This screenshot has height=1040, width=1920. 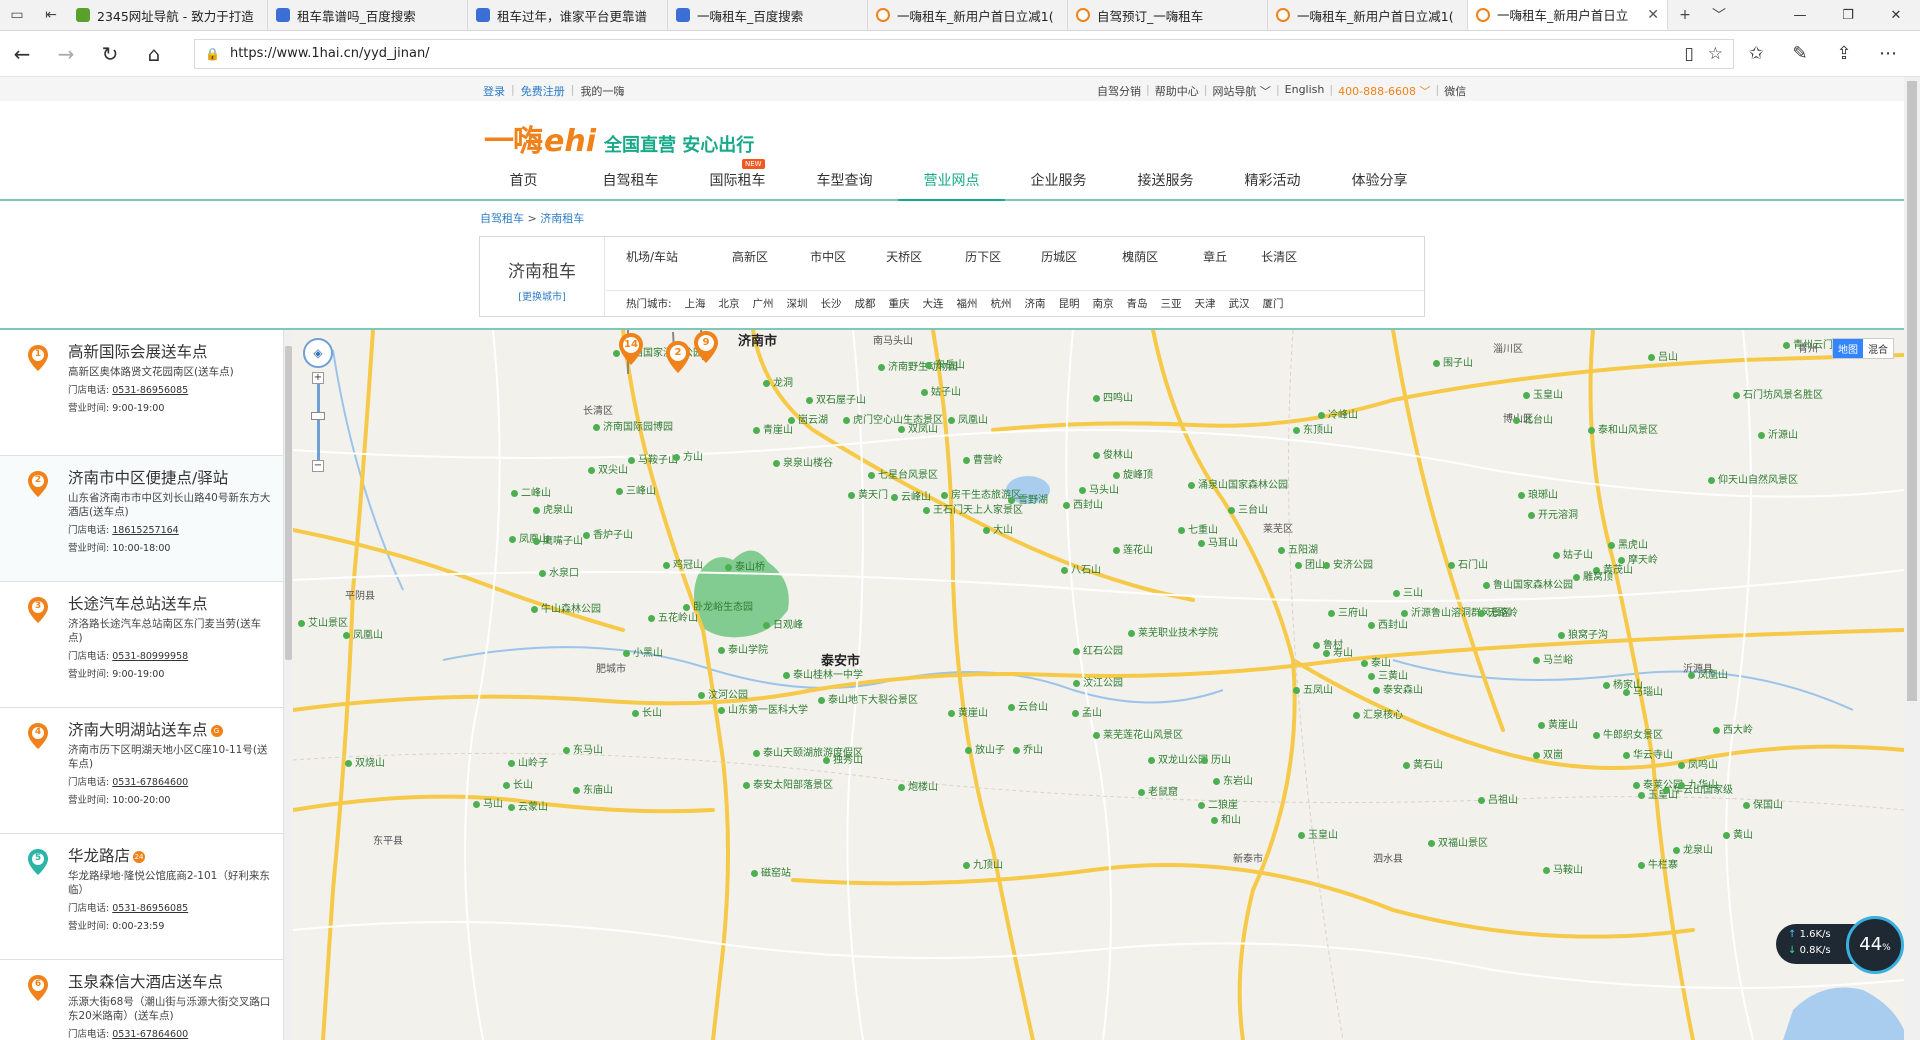 What do you see at coordinates (566, 607) in the screenshot?
I see `map-poi-label: 牛山森林公园` at bounding box center [566, 607].